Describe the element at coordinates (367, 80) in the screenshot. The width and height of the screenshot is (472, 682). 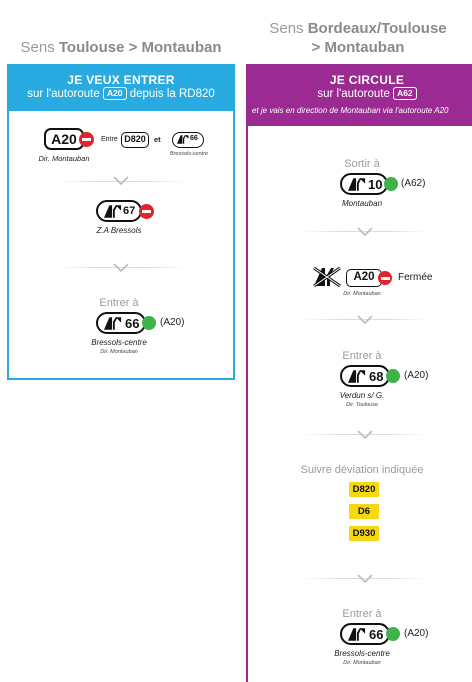
I see `right-banner-title: JE CIRCULE` at that location.